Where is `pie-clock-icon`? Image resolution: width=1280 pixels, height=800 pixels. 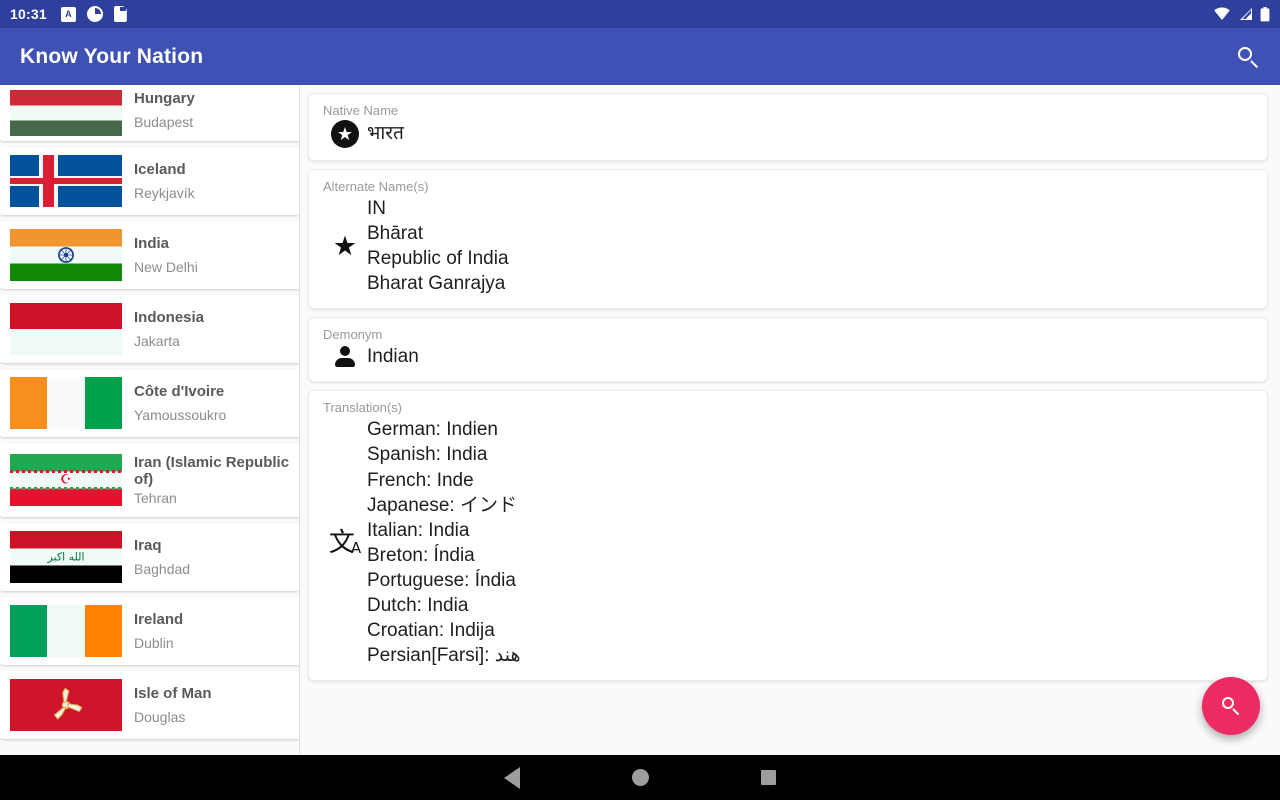 pie-clock-icon is located at coordinates (94, 14).